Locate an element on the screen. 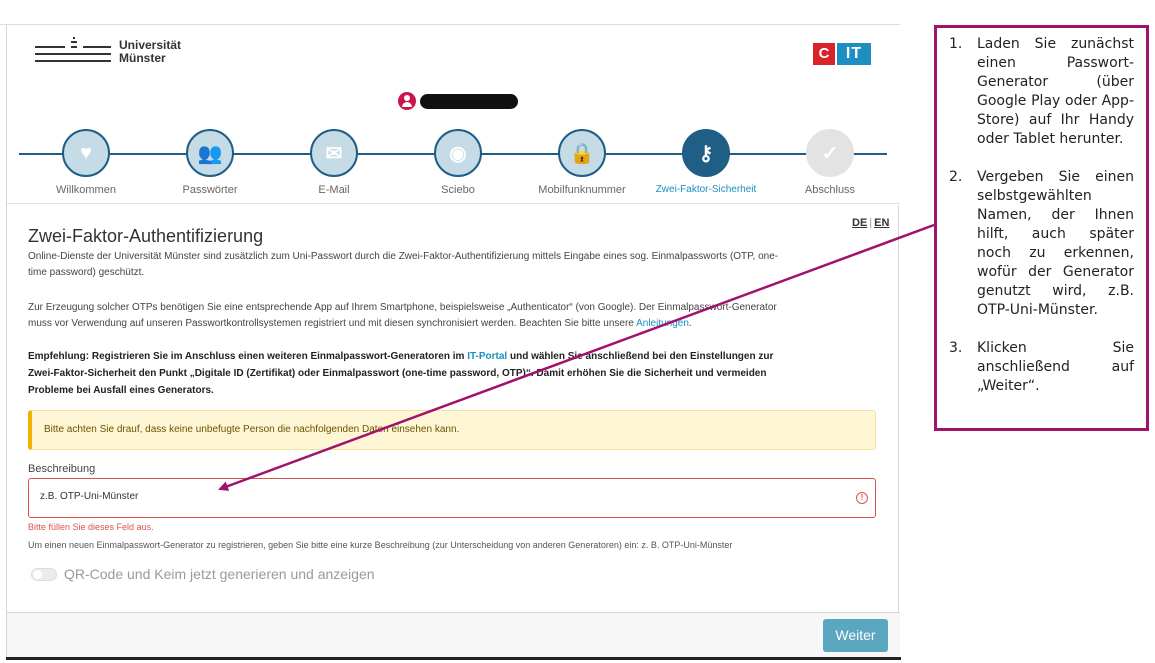 This screenshot has height=663, width=1155. wizard-step: 🔒 Mobilfunknummer is located at coordinates (582, 162).